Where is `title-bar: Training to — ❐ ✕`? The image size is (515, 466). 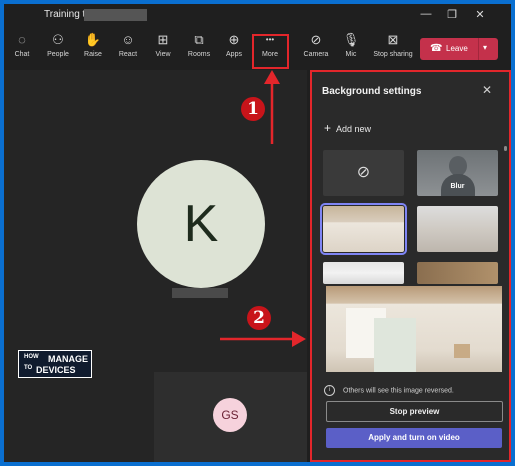
title-bar: Training to — ❐ ✕ is located at coordinates (257, 16).